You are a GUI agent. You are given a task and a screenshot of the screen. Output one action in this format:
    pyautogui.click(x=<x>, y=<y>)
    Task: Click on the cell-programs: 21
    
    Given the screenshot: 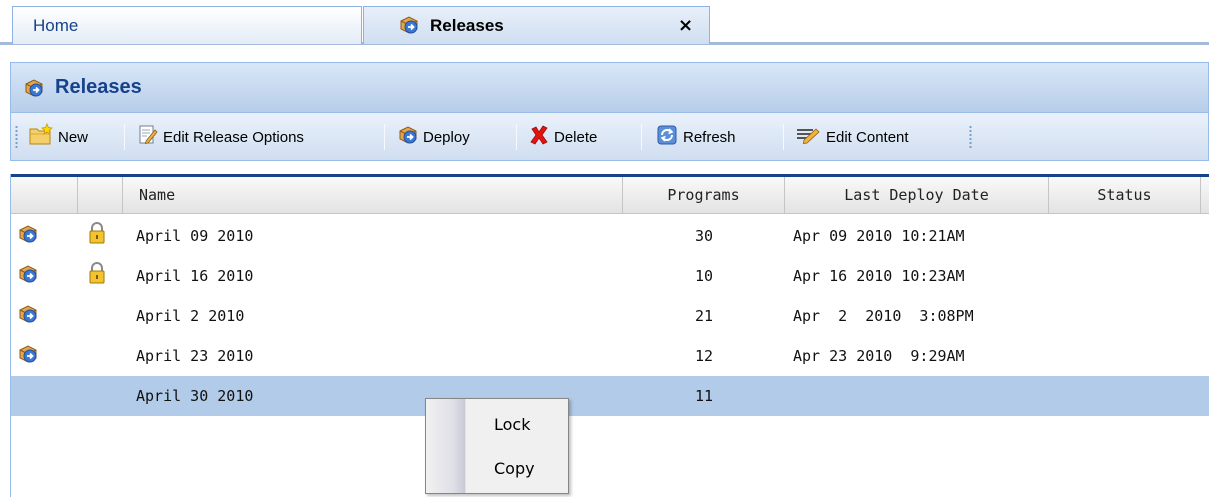 What is the action you would take?
    pyautogui.click(x=704, y=316)
    